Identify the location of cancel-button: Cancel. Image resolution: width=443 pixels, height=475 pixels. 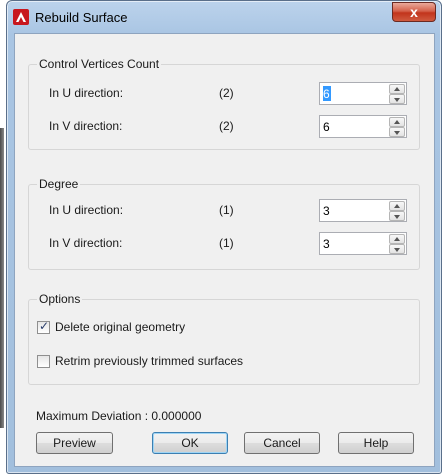
(282, 443).